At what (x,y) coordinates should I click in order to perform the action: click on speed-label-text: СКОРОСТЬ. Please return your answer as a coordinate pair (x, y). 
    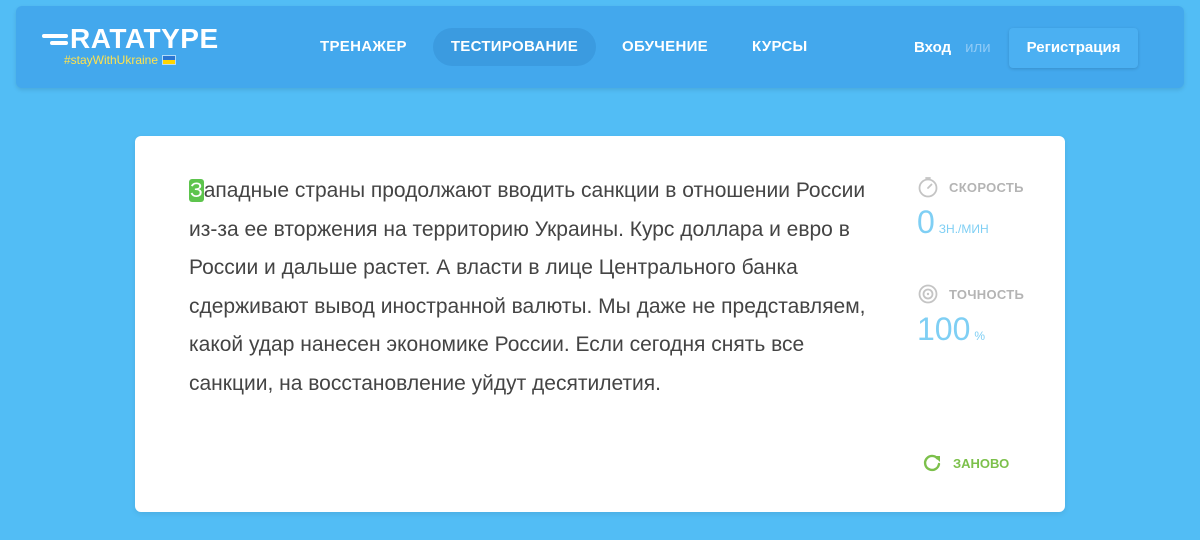
    Looking at the image, I should click on (986, 187).